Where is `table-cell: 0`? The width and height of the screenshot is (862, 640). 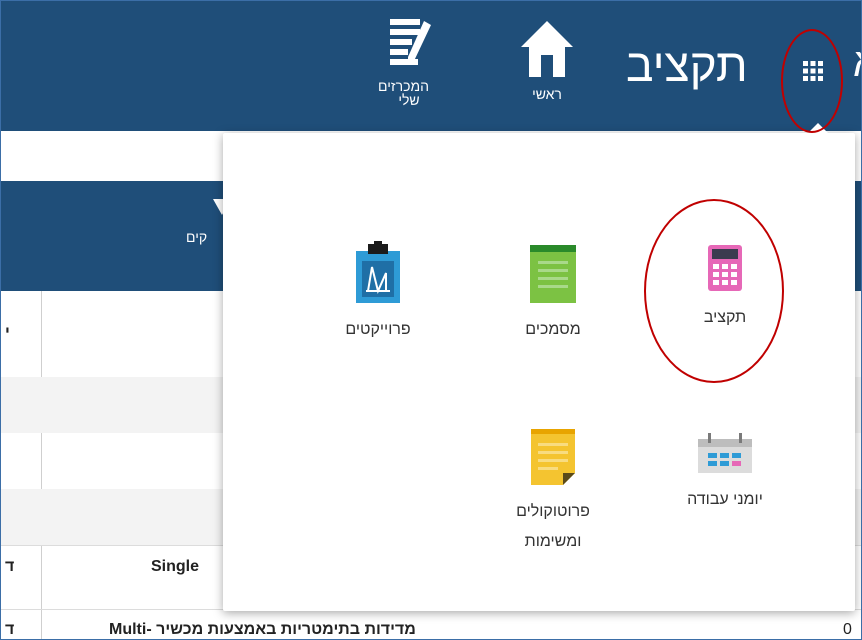
table-cell: 0 is located at coordinates (847, 629).